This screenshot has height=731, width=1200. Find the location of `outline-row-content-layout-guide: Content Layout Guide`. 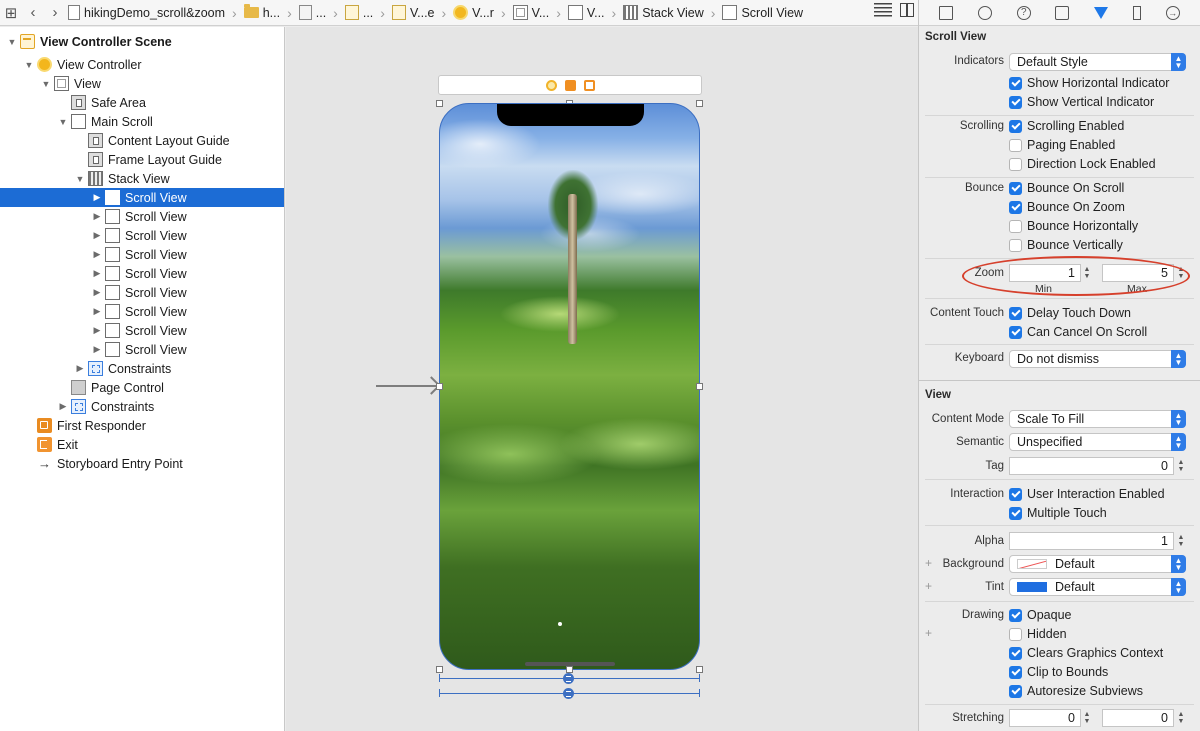

outline-row-content-layout-guide: Content Layout Guide is located at coordinates (142, 140).